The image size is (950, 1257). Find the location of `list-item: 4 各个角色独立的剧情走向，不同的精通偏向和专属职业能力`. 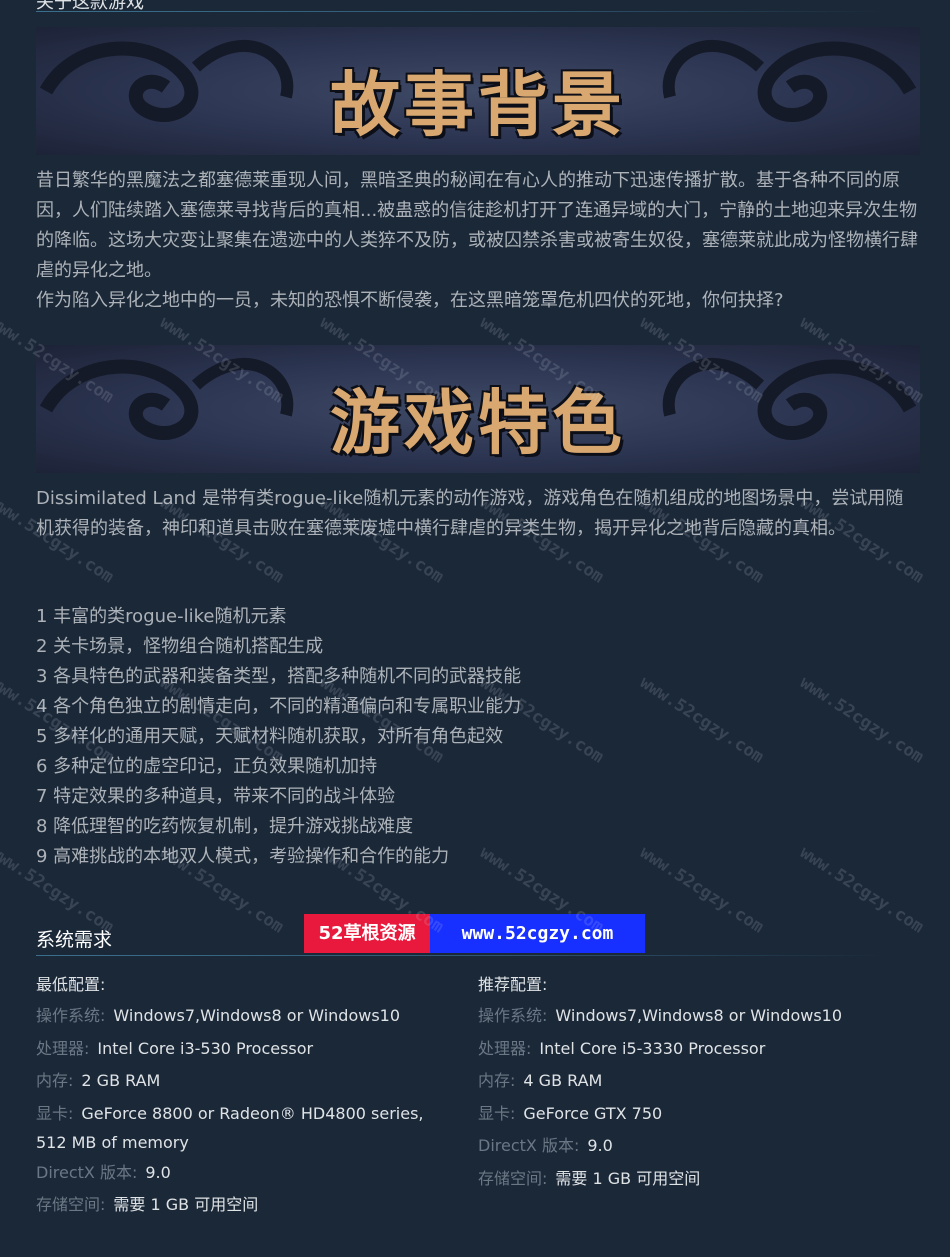

list-item: 4 各个角色独立的剧情走向，不同的精通偏向和专属职业能力 is located at coordinates (279, 706).